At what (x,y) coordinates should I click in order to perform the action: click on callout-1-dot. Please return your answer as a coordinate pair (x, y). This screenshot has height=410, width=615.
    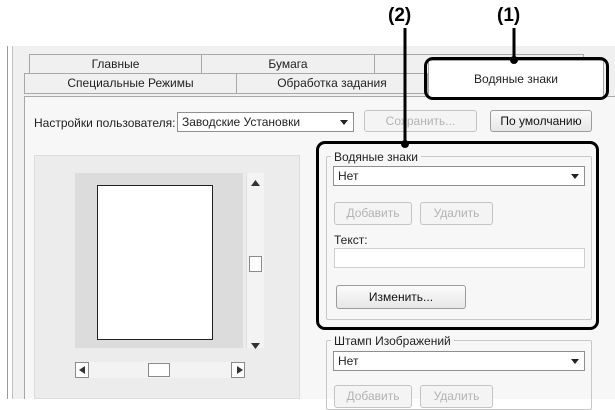
    Looking at the image, I should click on (514, 60).